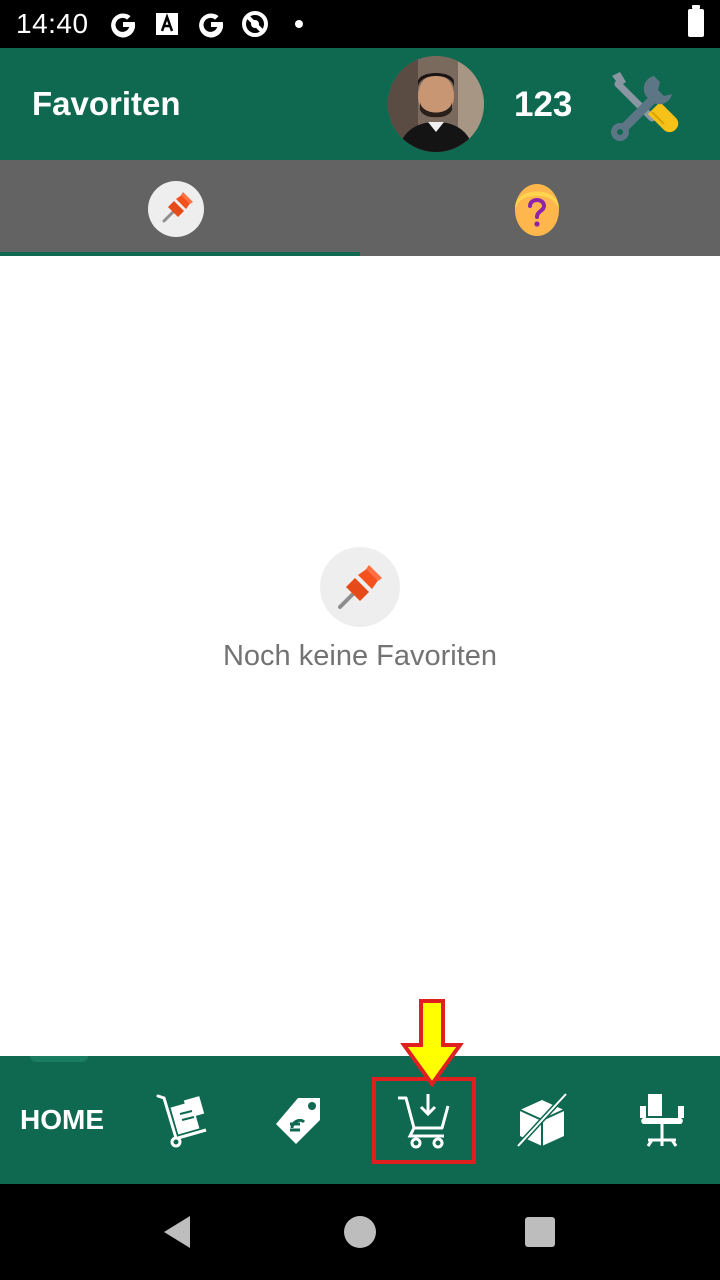 The image size is (720, 1280). What do you see at coordinates (360, 104) in the screenshot?
I see `app-bar: Favoriten 123` at bounding box center [360, 104].